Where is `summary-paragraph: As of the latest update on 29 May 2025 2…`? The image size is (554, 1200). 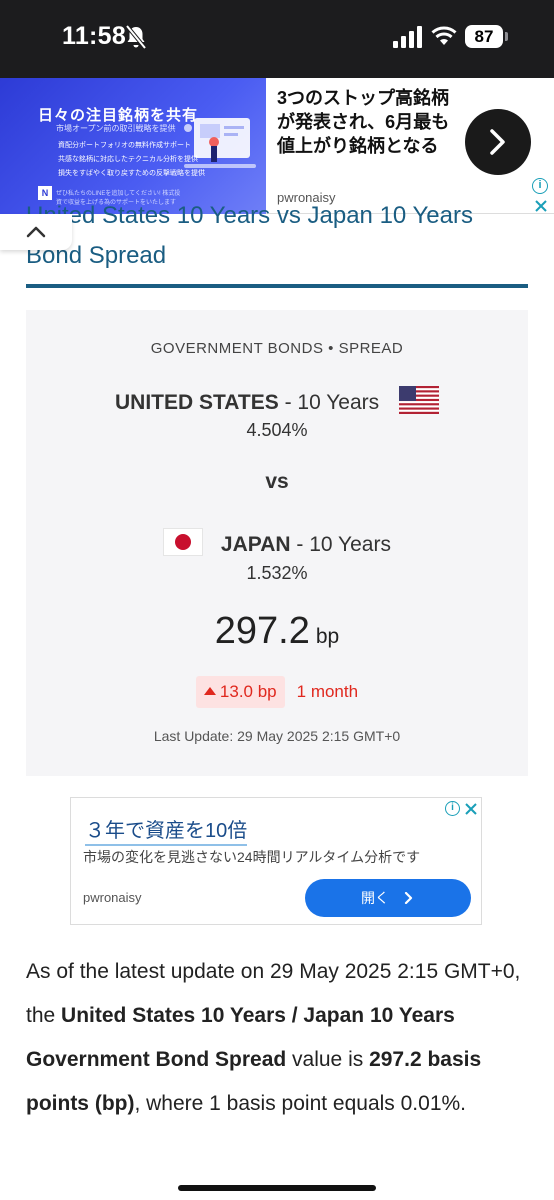 summary-paragraph: As of the latest update on 29 May 2025 2… is located at coordinates (276, 1038).